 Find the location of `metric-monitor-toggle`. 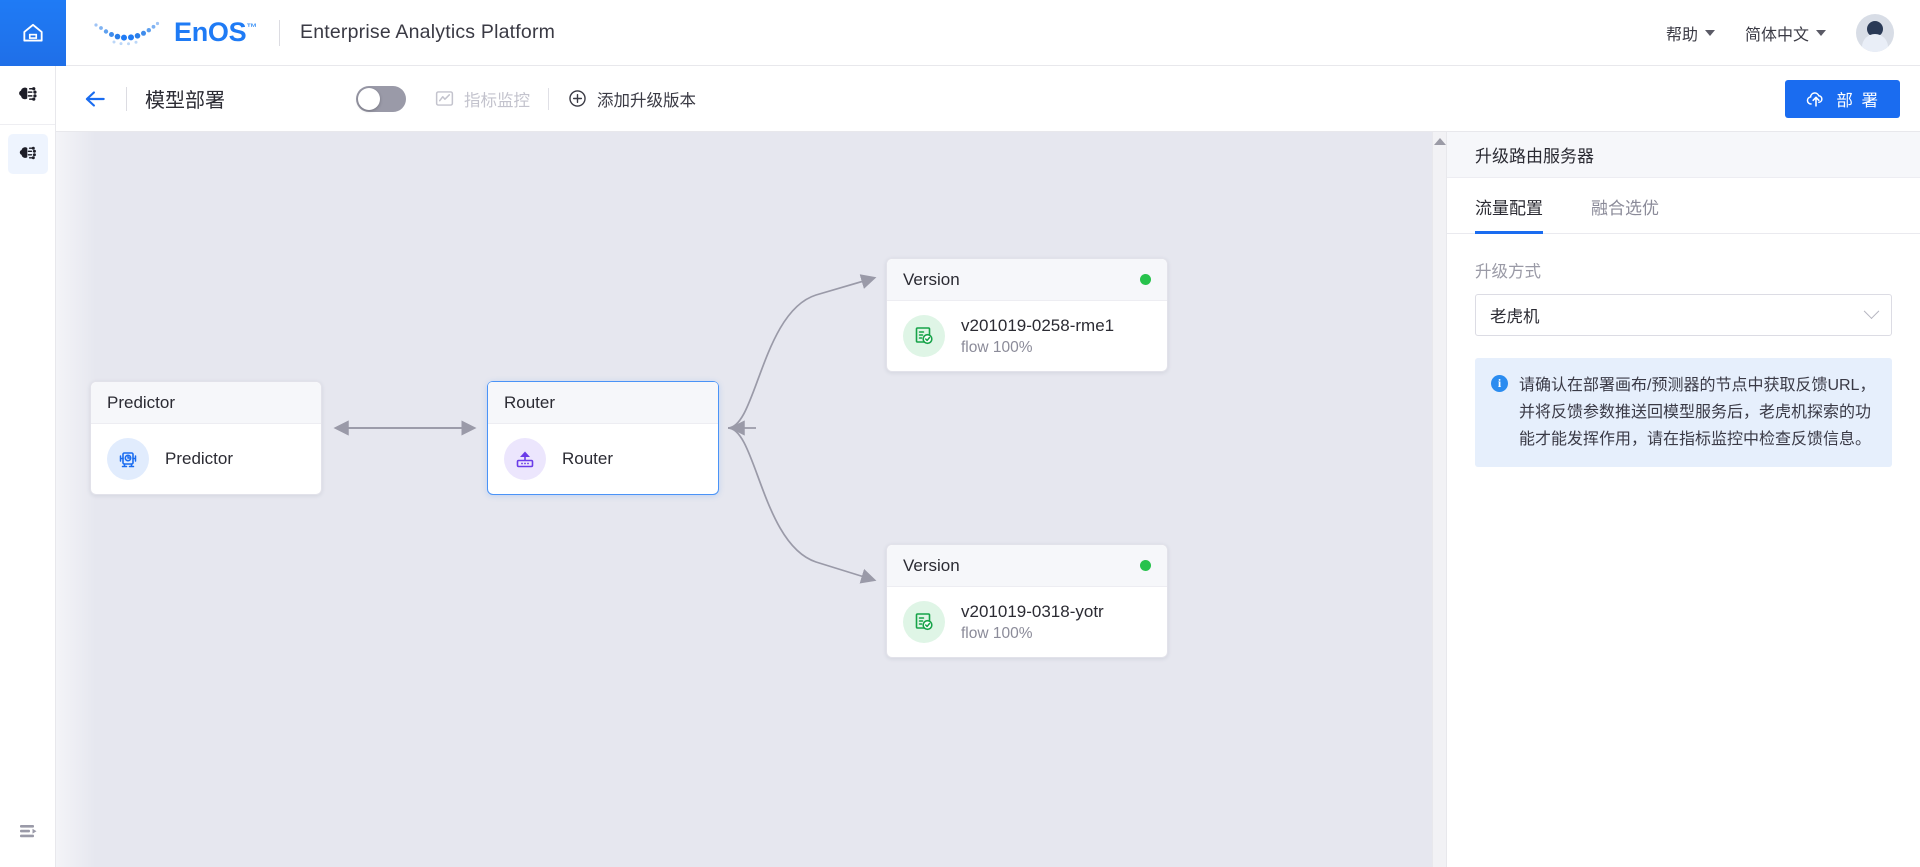

metric-monitor-toggle is located at coordinates (381, 98).